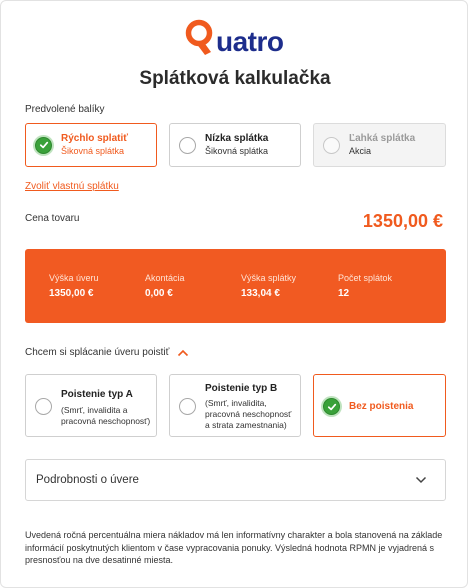  What do you see at coordinates (269, 278) in the screenshot?
I see `summary-label: Výška splátky` at bounding box center [269, 278].